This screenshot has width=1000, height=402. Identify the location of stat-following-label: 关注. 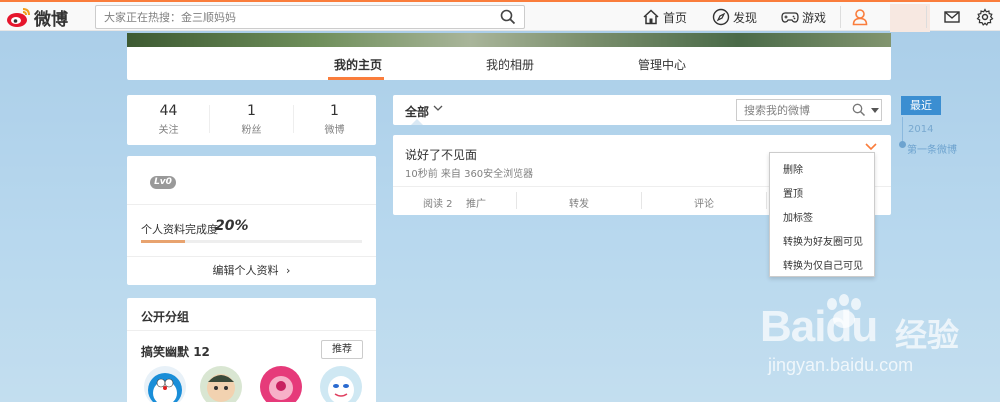
(168, 130).